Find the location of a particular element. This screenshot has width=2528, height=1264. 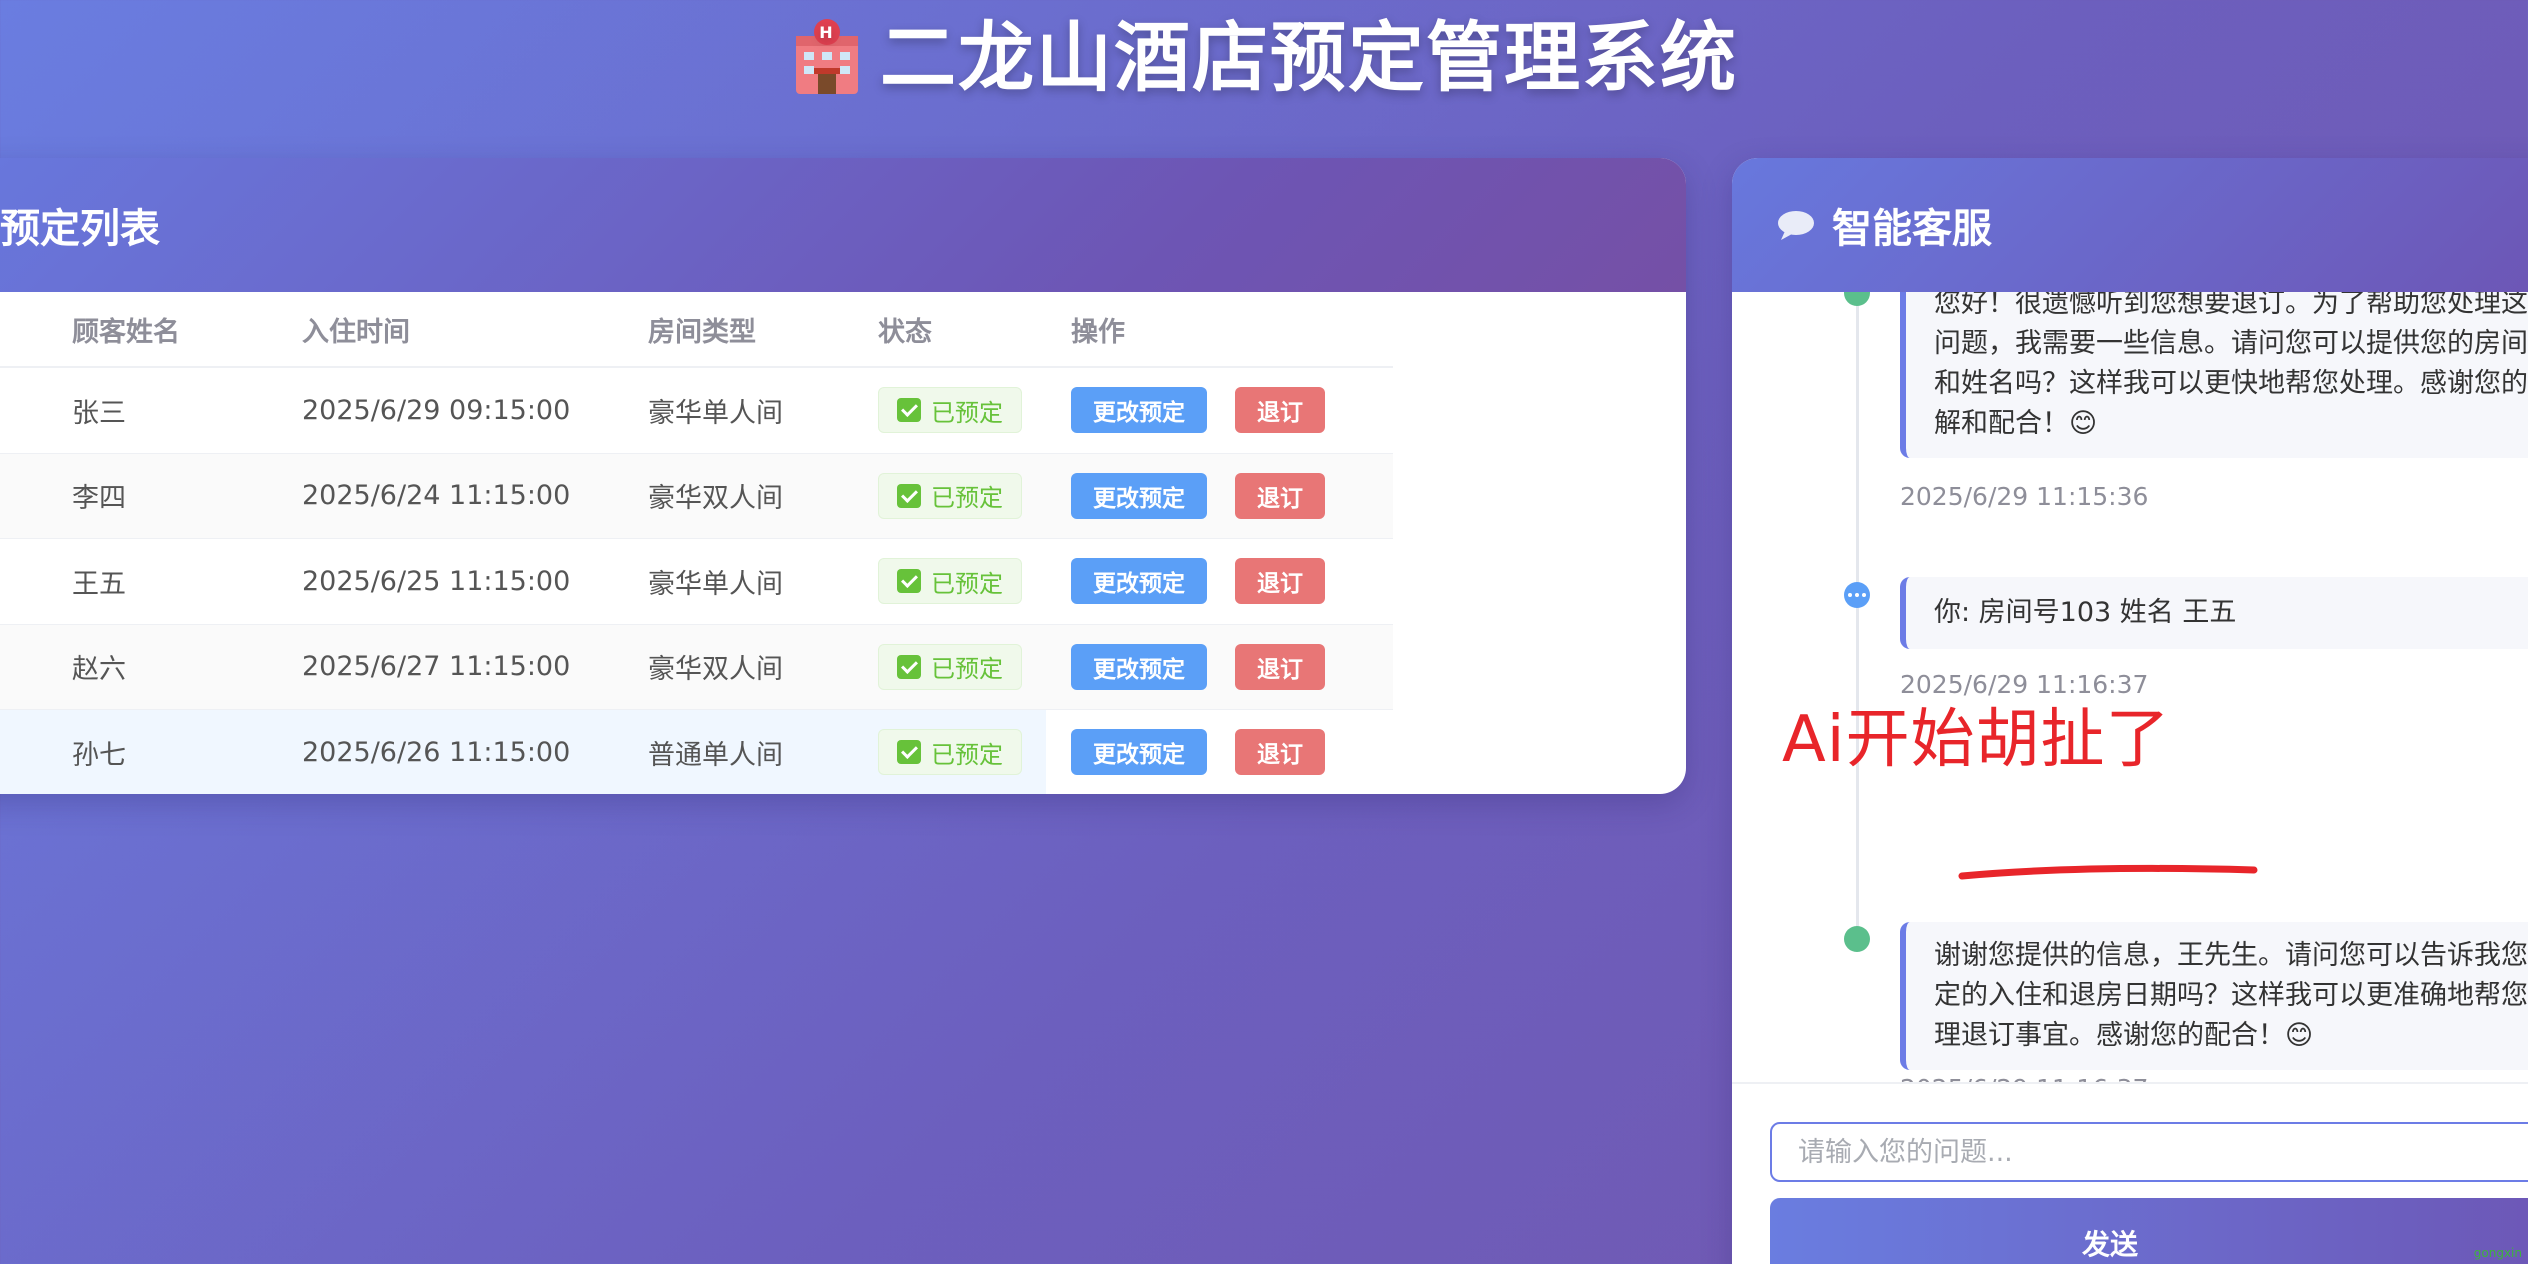

table-row: 李四 2025/6/24 11:15:00 豪华双人间 已预定 更改预定 退订 is located at coordinates (696, 496).